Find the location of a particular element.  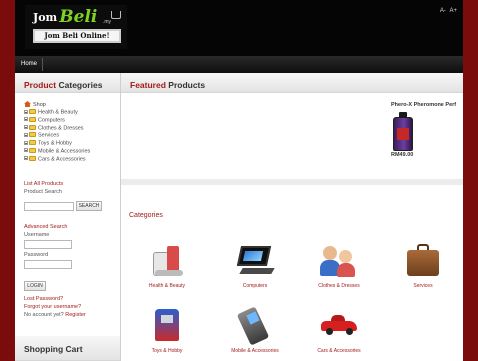

category-label: Mobile & Accessories is located at coordinates (255, 351).